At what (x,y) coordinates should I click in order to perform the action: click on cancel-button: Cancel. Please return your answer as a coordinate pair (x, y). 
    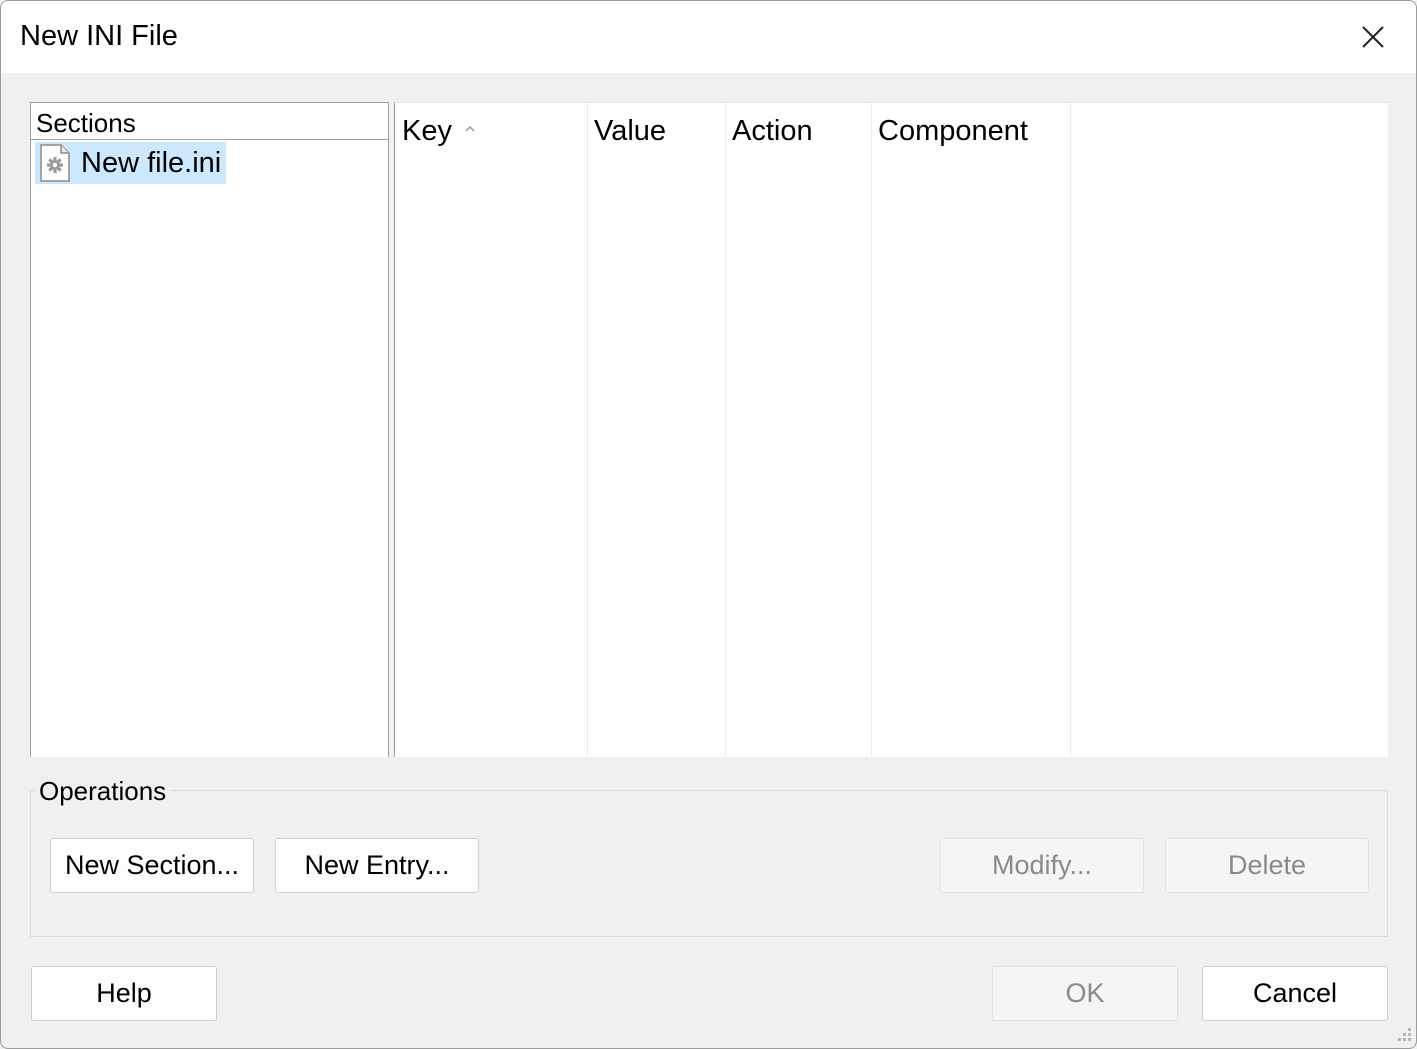
    Looking at the image, I should click on (1295, 993).